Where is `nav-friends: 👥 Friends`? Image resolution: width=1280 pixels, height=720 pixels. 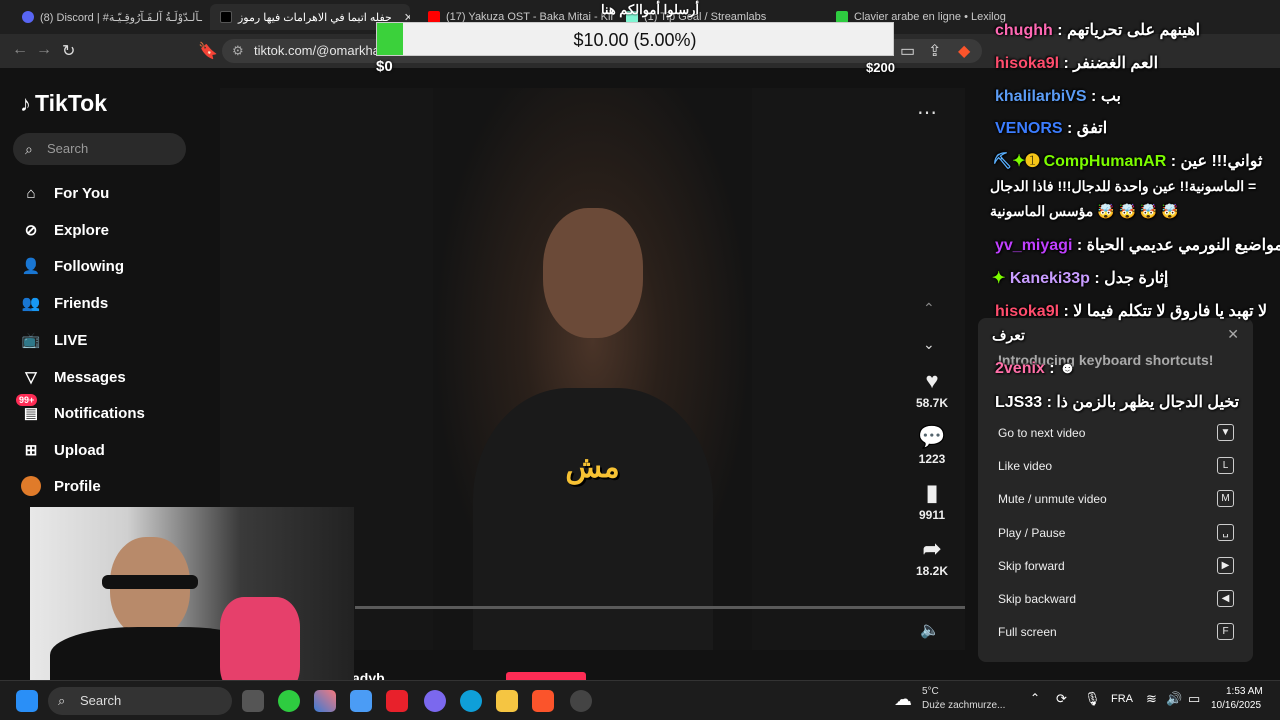 nav-friends: 👥 Friends is located at coordinates (64, 303).